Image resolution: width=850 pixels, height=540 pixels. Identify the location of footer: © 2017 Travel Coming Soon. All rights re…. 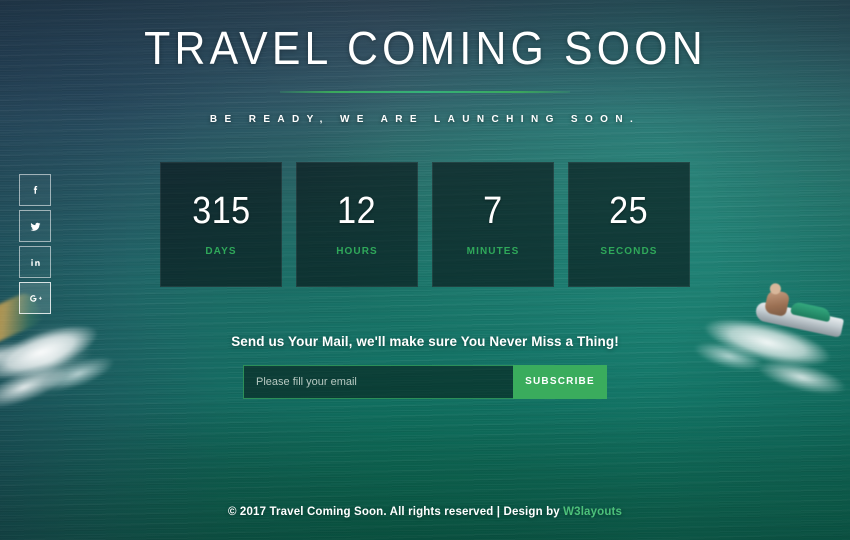
(425, 512).